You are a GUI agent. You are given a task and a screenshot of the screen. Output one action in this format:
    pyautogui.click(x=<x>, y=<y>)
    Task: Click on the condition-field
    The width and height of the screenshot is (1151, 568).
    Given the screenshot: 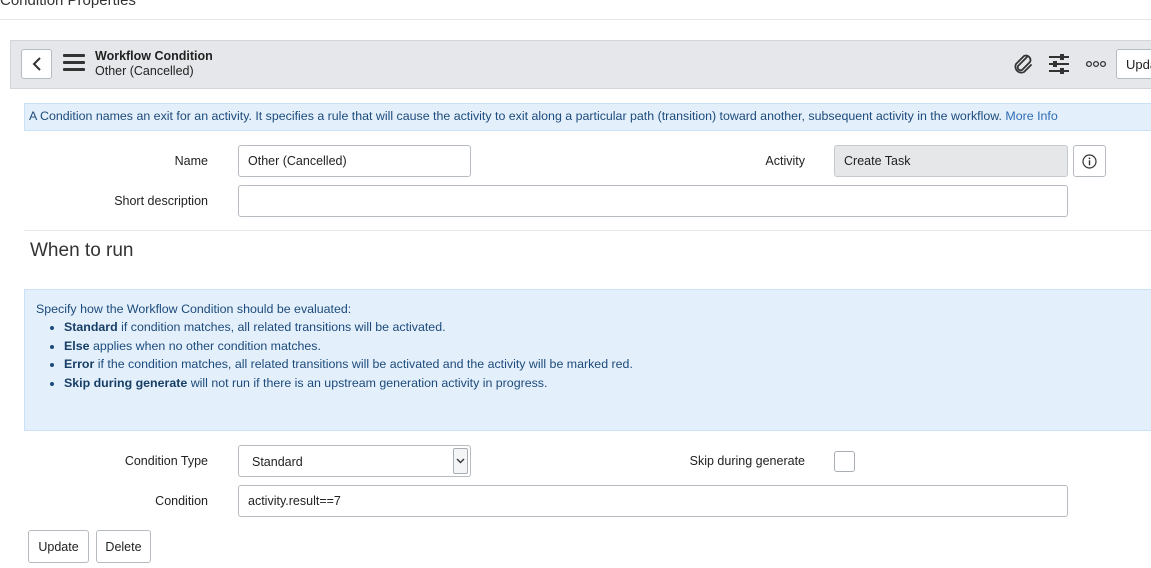 What is the action you would take?
    pyautogui.click(x=653, y=501)
    